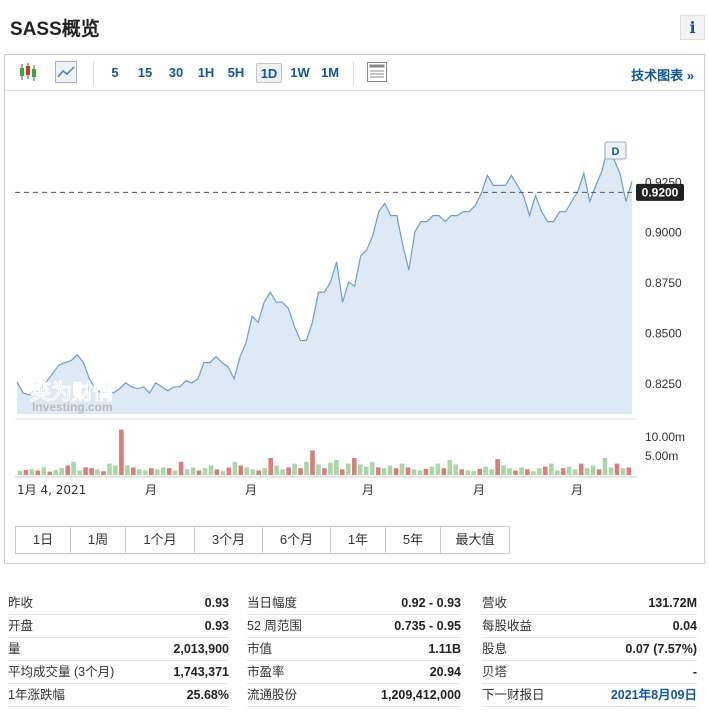 This screenshot has height=718, width=709. I want to click on volume-tick-label: 10.00m, so click(665, 437).